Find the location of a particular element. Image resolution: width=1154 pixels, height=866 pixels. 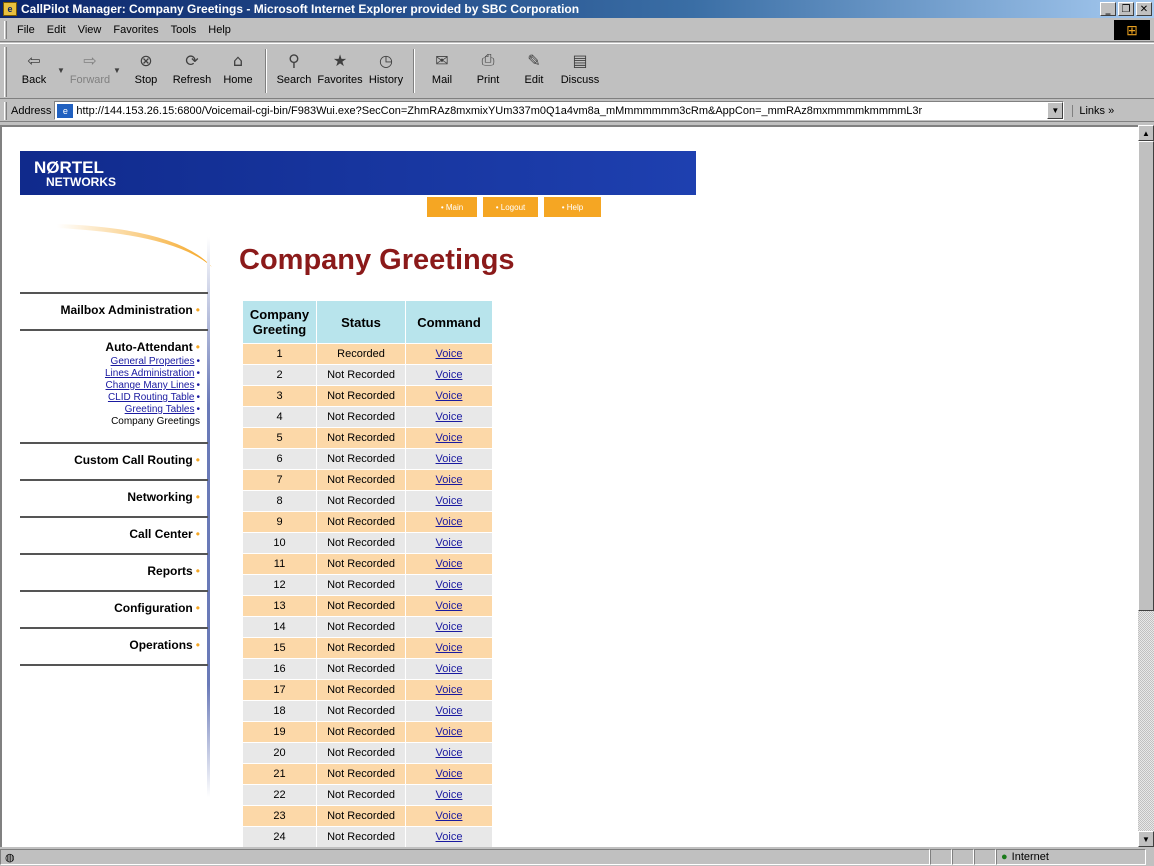

refresh-icon: ⟳ is located at coordinates (192, 60).